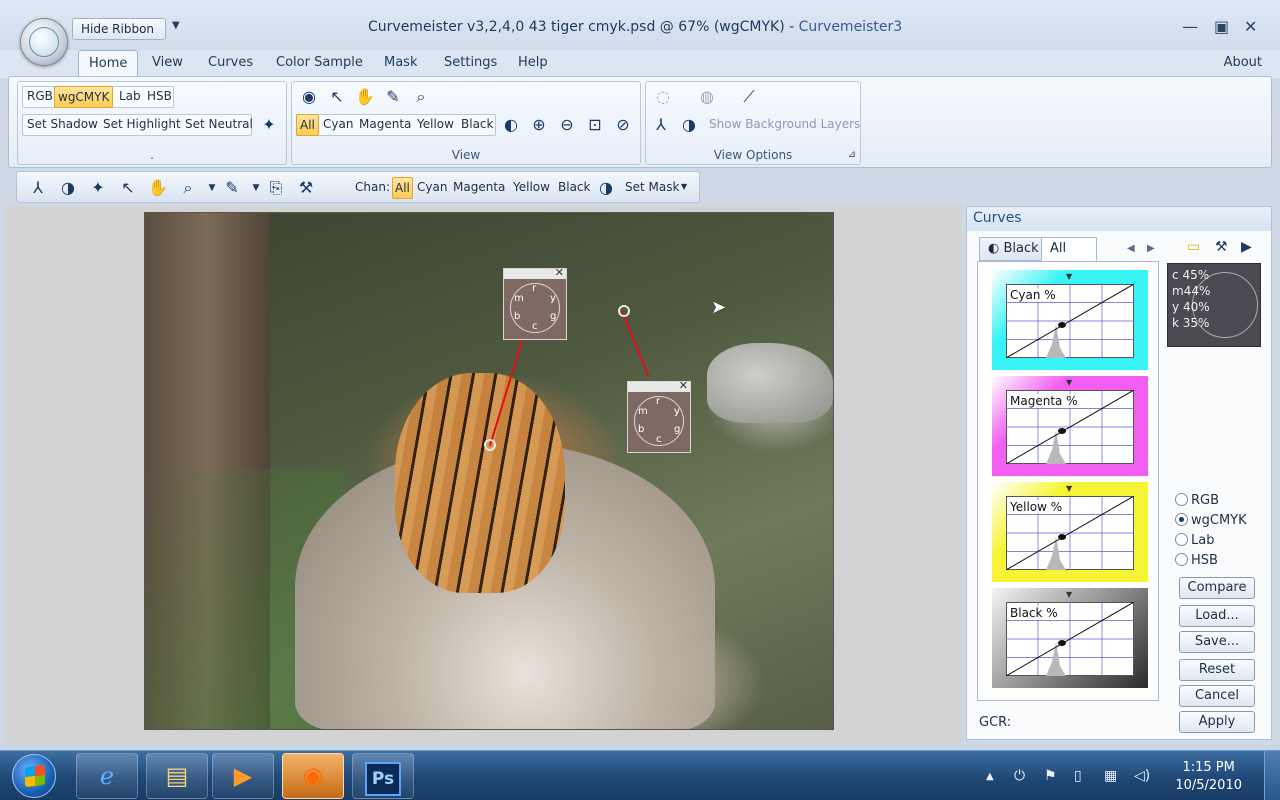 Image resolution: width=1280 pixels, height=800 pixels. Describe the element at coordinates (309, 97) in the screenshot. I see `curves-logo-icon: ◉` at that location.